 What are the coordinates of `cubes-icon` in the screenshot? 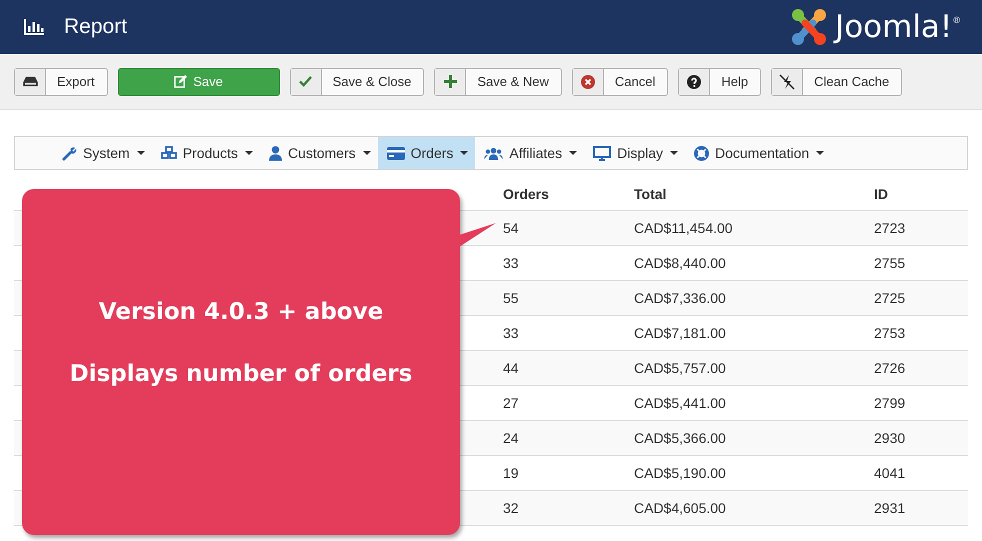 It's located at (168, 153).